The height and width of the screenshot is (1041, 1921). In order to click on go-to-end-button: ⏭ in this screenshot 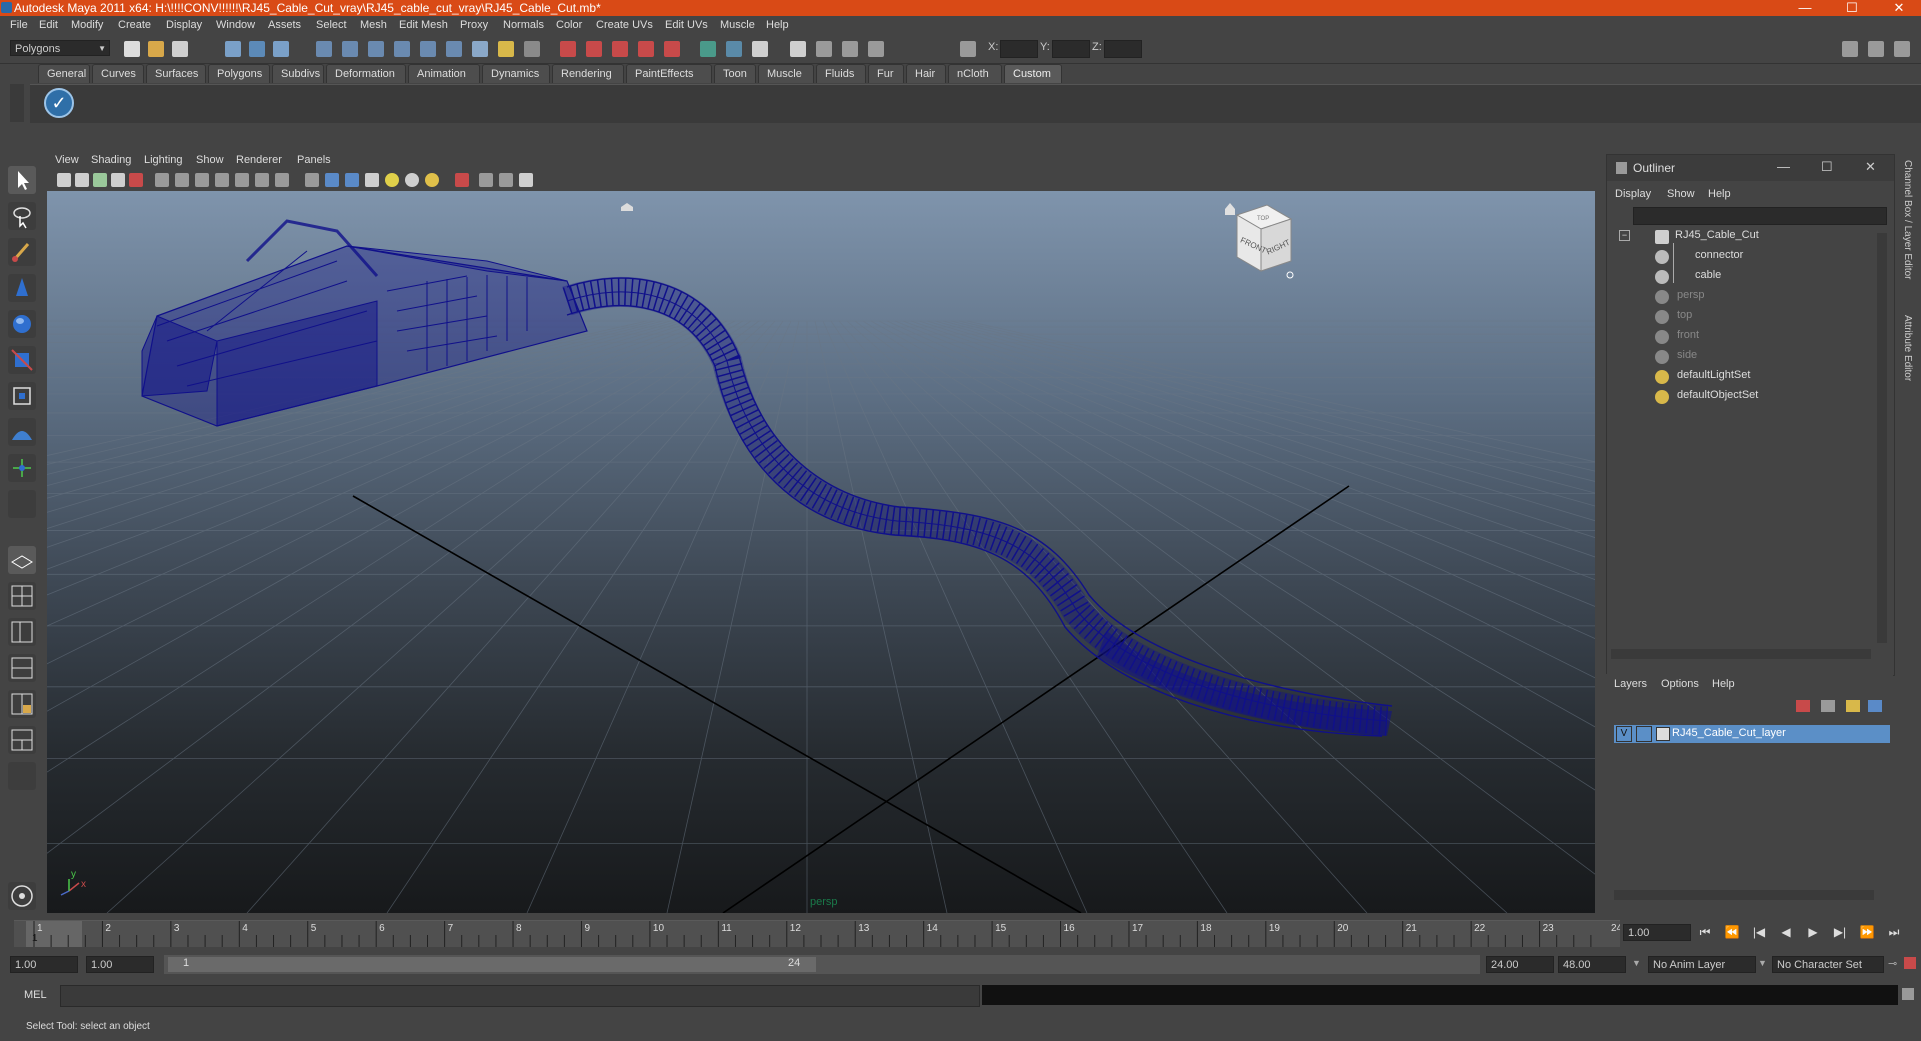, I will do `click(1894, 932)`.